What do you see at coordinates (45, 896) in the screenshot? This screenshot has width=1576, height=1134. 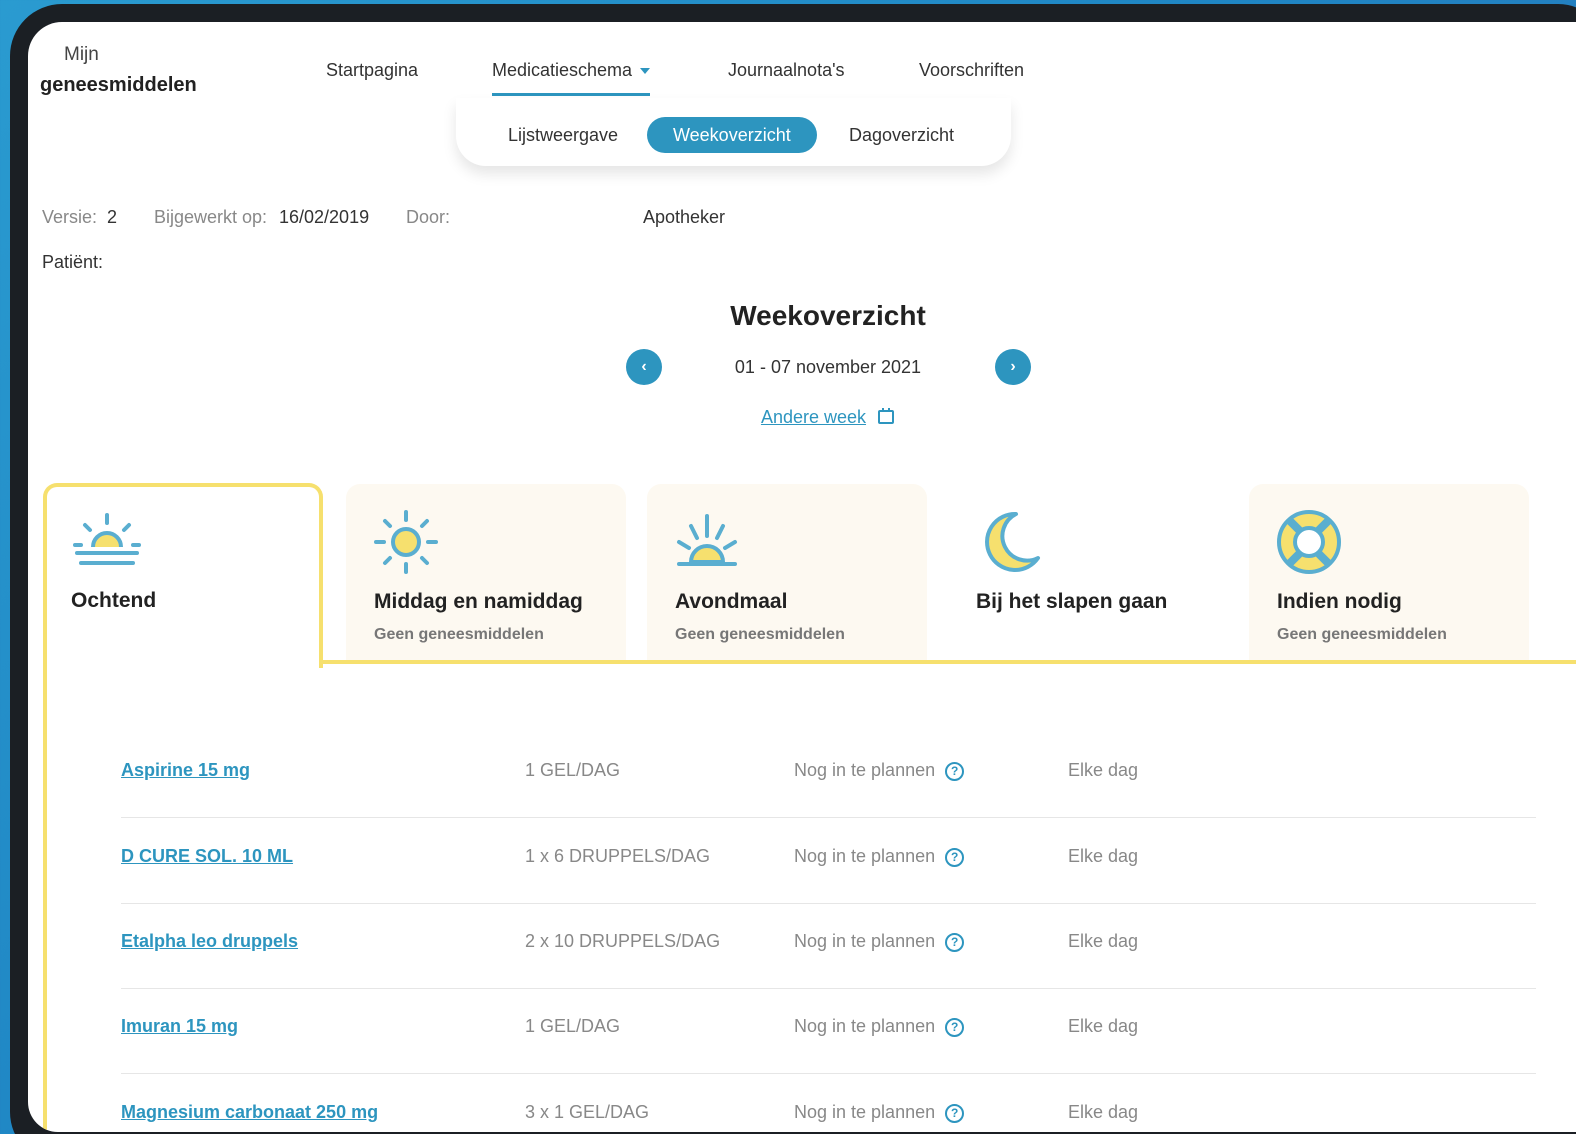 I see `tab-panel-border-left` at bounding box center [45, 896].